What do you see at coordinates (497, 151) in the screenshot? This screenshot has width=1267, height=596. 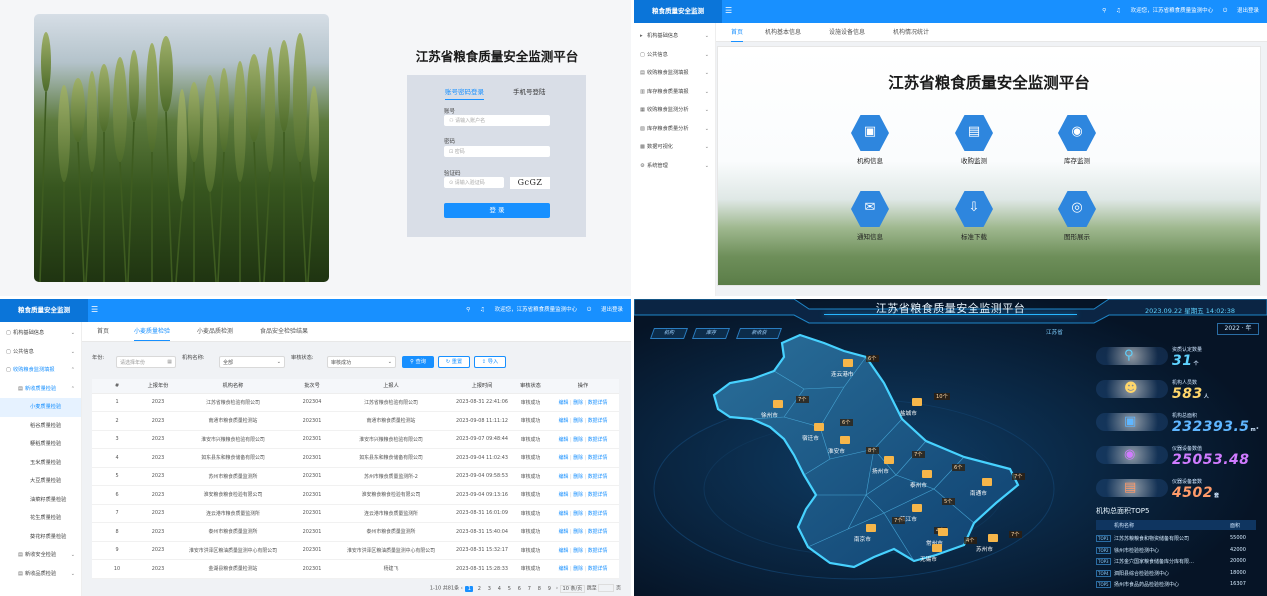 I see `password-input: ⊡ 密码` at bounding box center [497, 151].